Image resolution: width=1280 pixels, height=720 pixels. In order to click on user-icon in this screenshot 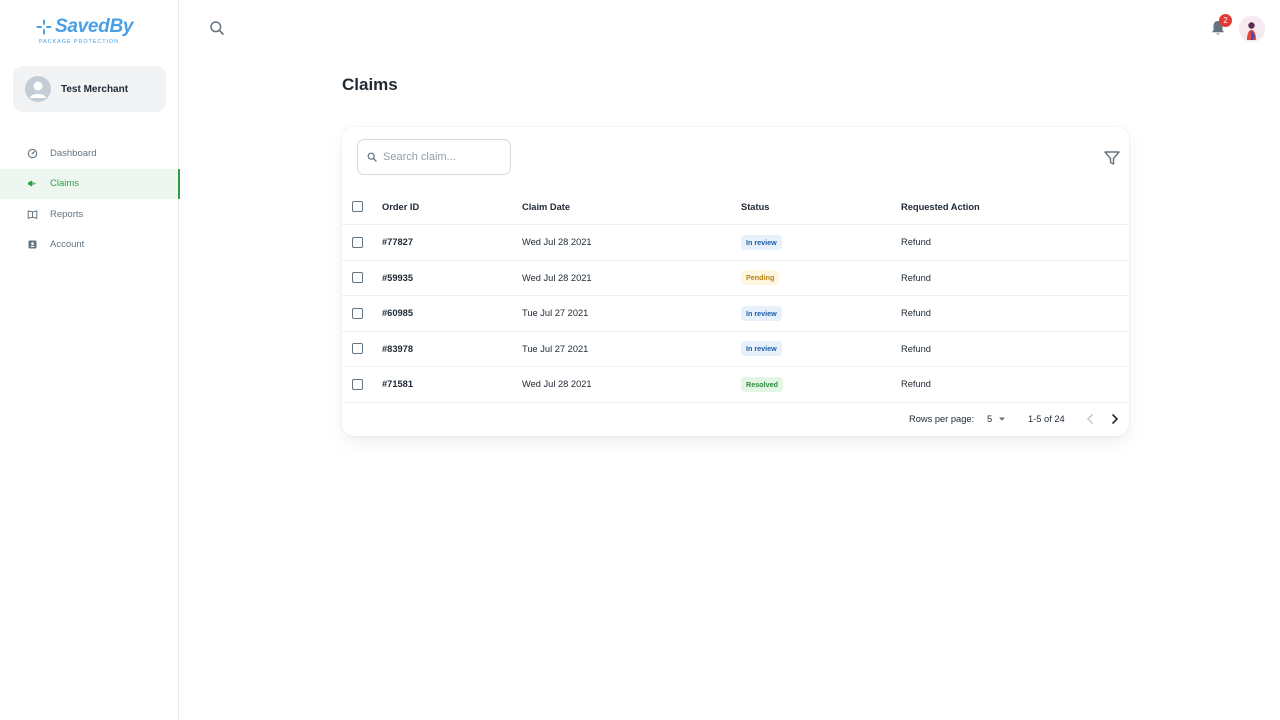, I will do `click(38, 89)`.